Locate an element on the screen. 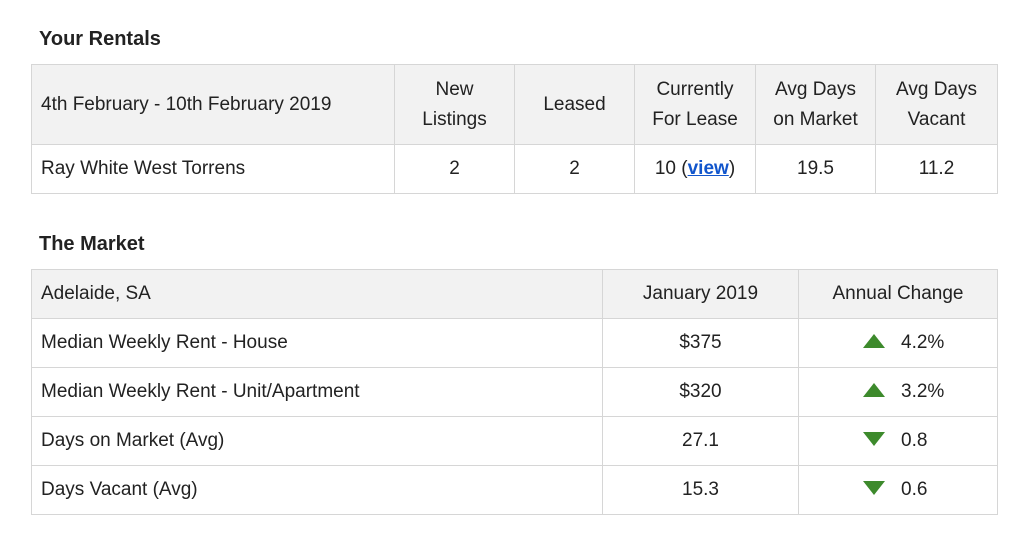  for-lease-count: 10 is located at coordinates (665, 168).